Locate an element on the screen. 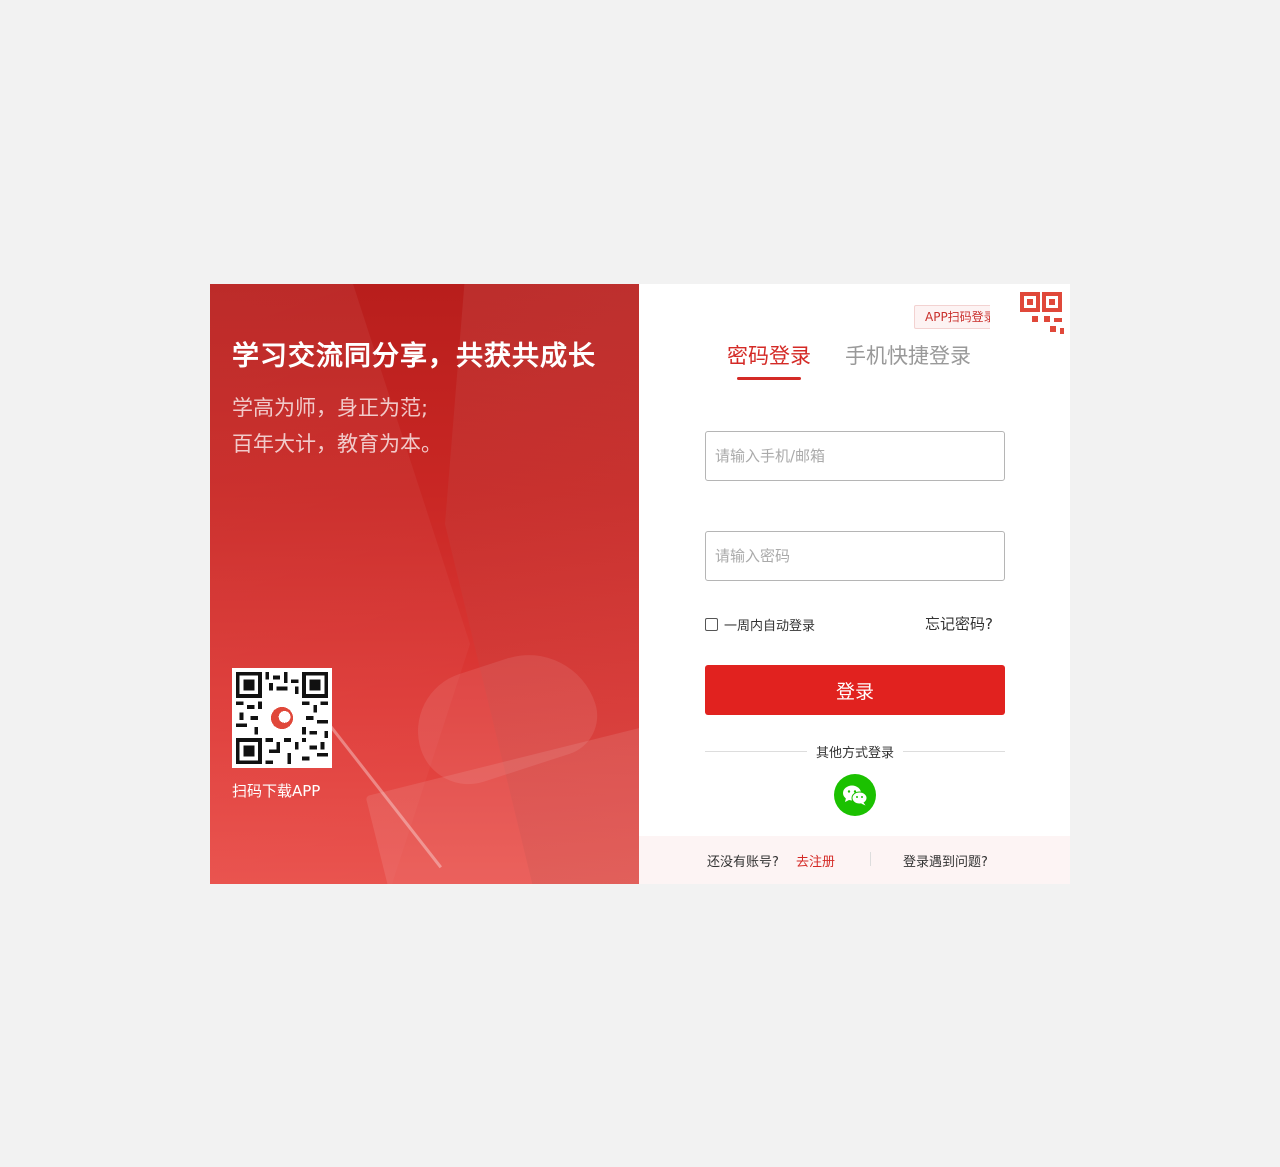 Image resolution: width=1280 pixels, height=1167 pixels. account-input is located at coordinates (855, 456).